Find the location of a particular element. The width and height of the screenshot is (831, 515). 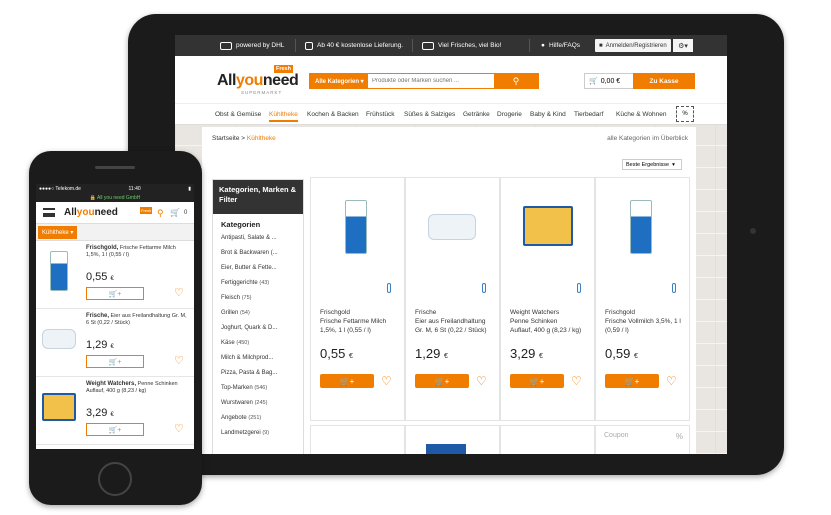

logo: Allyouneed is located at coordinates (258, 81).